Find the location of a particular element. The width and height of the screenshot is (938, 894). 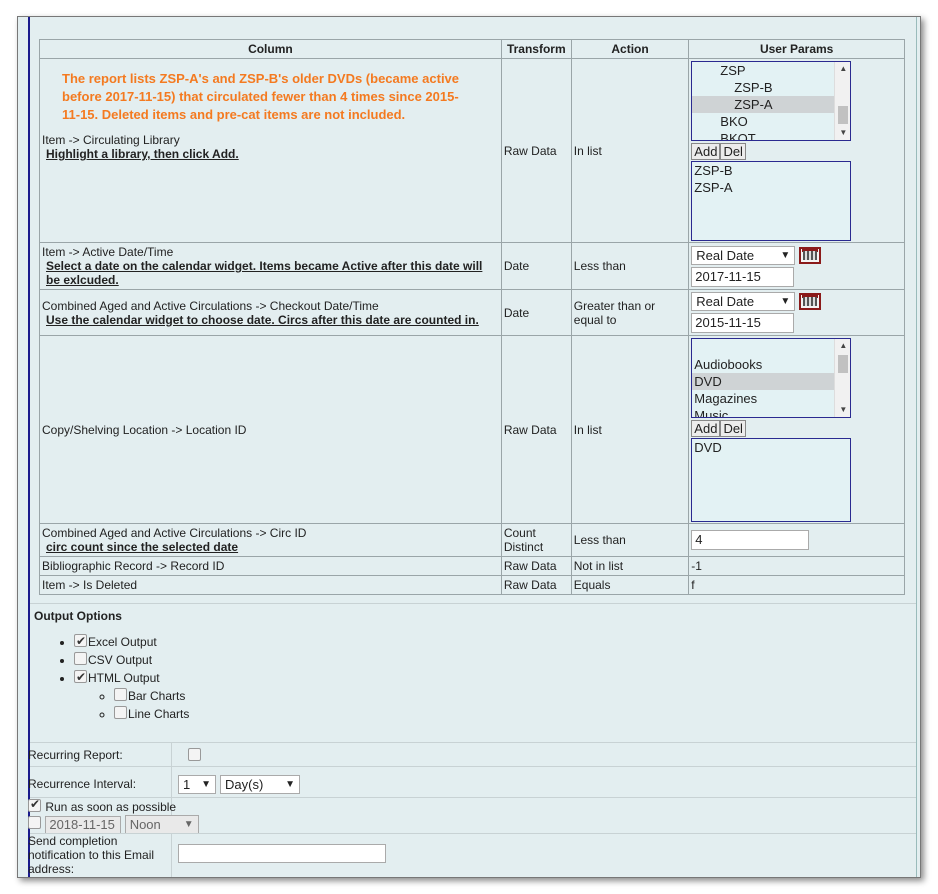

csv-output-checkbox is located at coordinates (80, 658).